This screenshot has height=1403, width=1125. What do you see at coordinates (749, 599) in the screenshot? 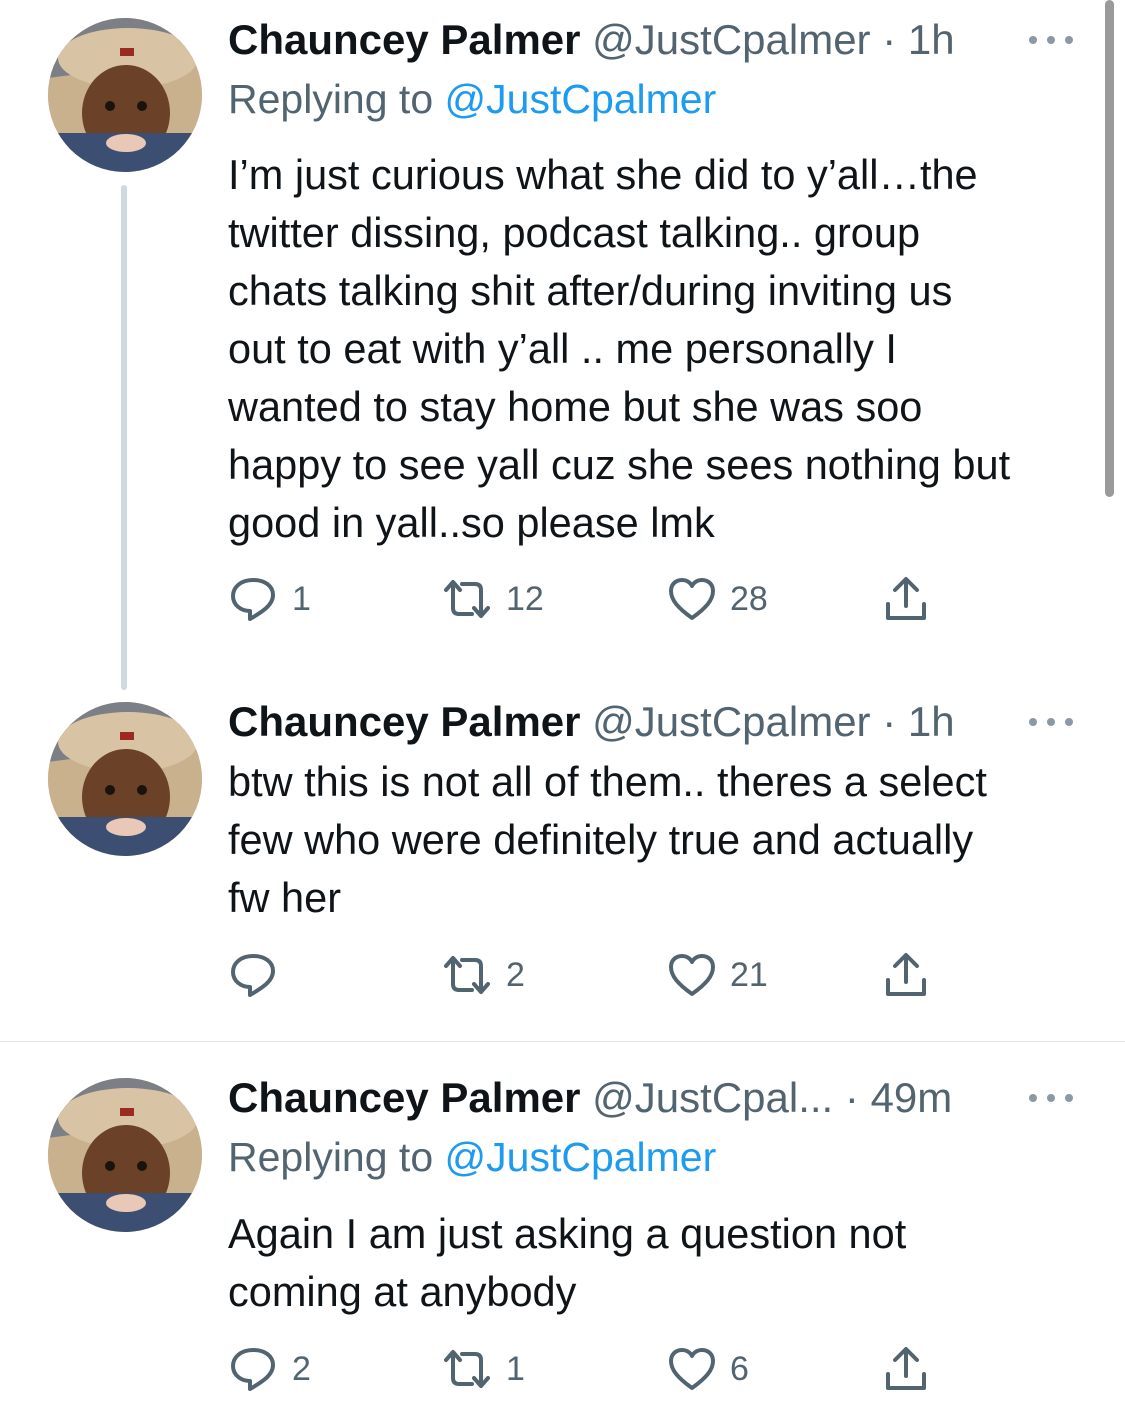
I see `like-count: 28` at bounding box center [749, 599].